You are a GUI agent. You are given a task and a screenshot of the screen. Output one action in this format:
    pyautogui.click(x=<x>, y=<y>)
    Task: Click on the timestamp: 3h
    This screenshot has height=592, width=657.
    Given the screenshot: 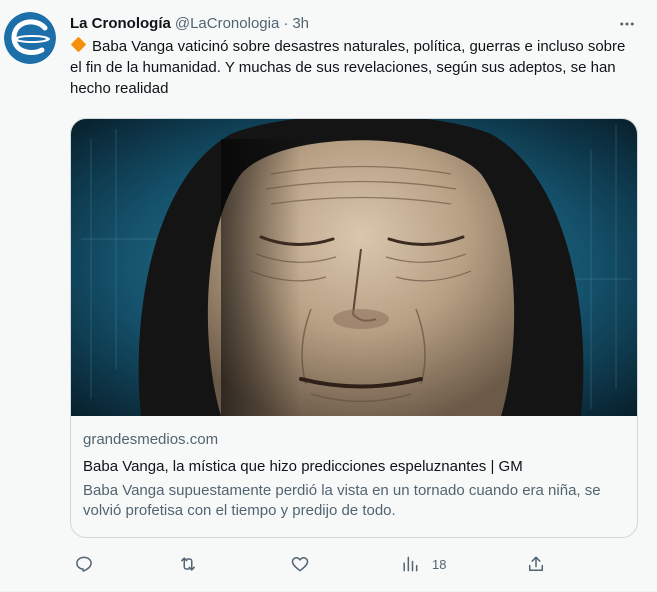 What is the action you would take?
    pyautogui.click(x=300, y=23)
    